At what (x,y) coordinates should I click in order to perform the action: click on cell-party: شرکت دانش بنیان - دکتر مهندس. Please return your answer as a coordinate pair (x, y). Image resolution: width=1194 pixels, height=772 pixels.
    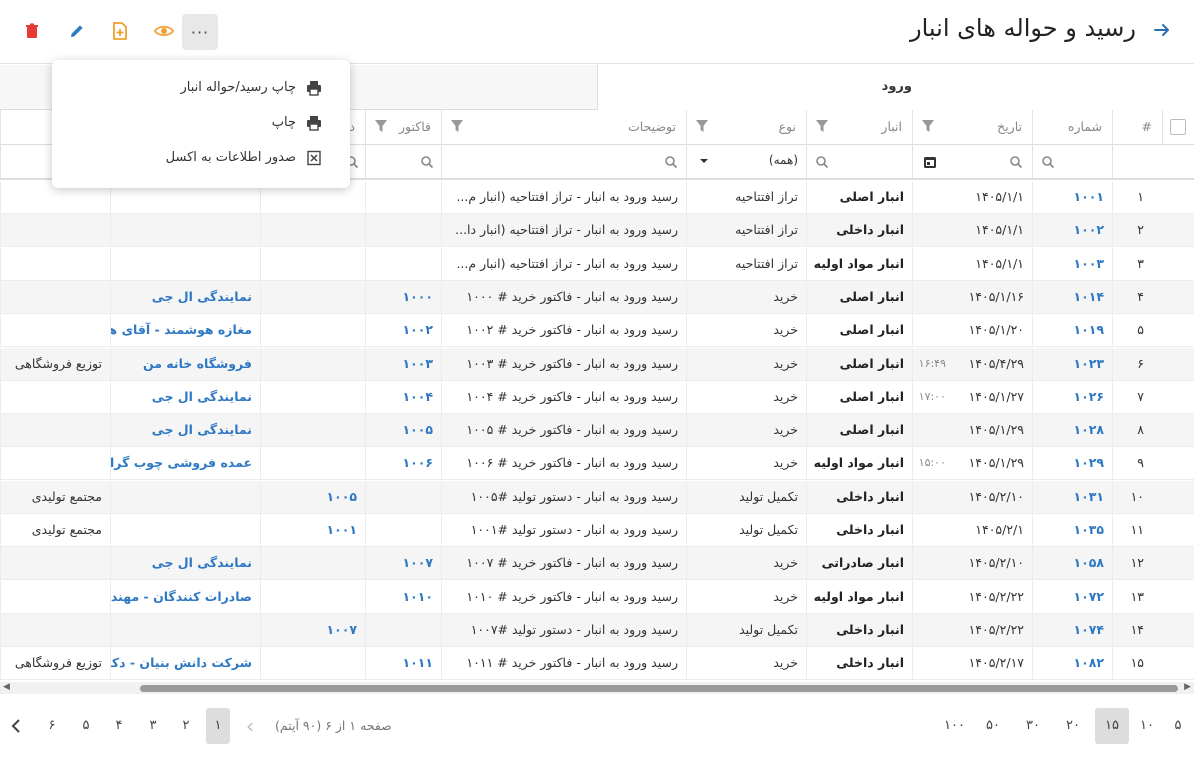
    Looking at the image, I should click on (185, 664).